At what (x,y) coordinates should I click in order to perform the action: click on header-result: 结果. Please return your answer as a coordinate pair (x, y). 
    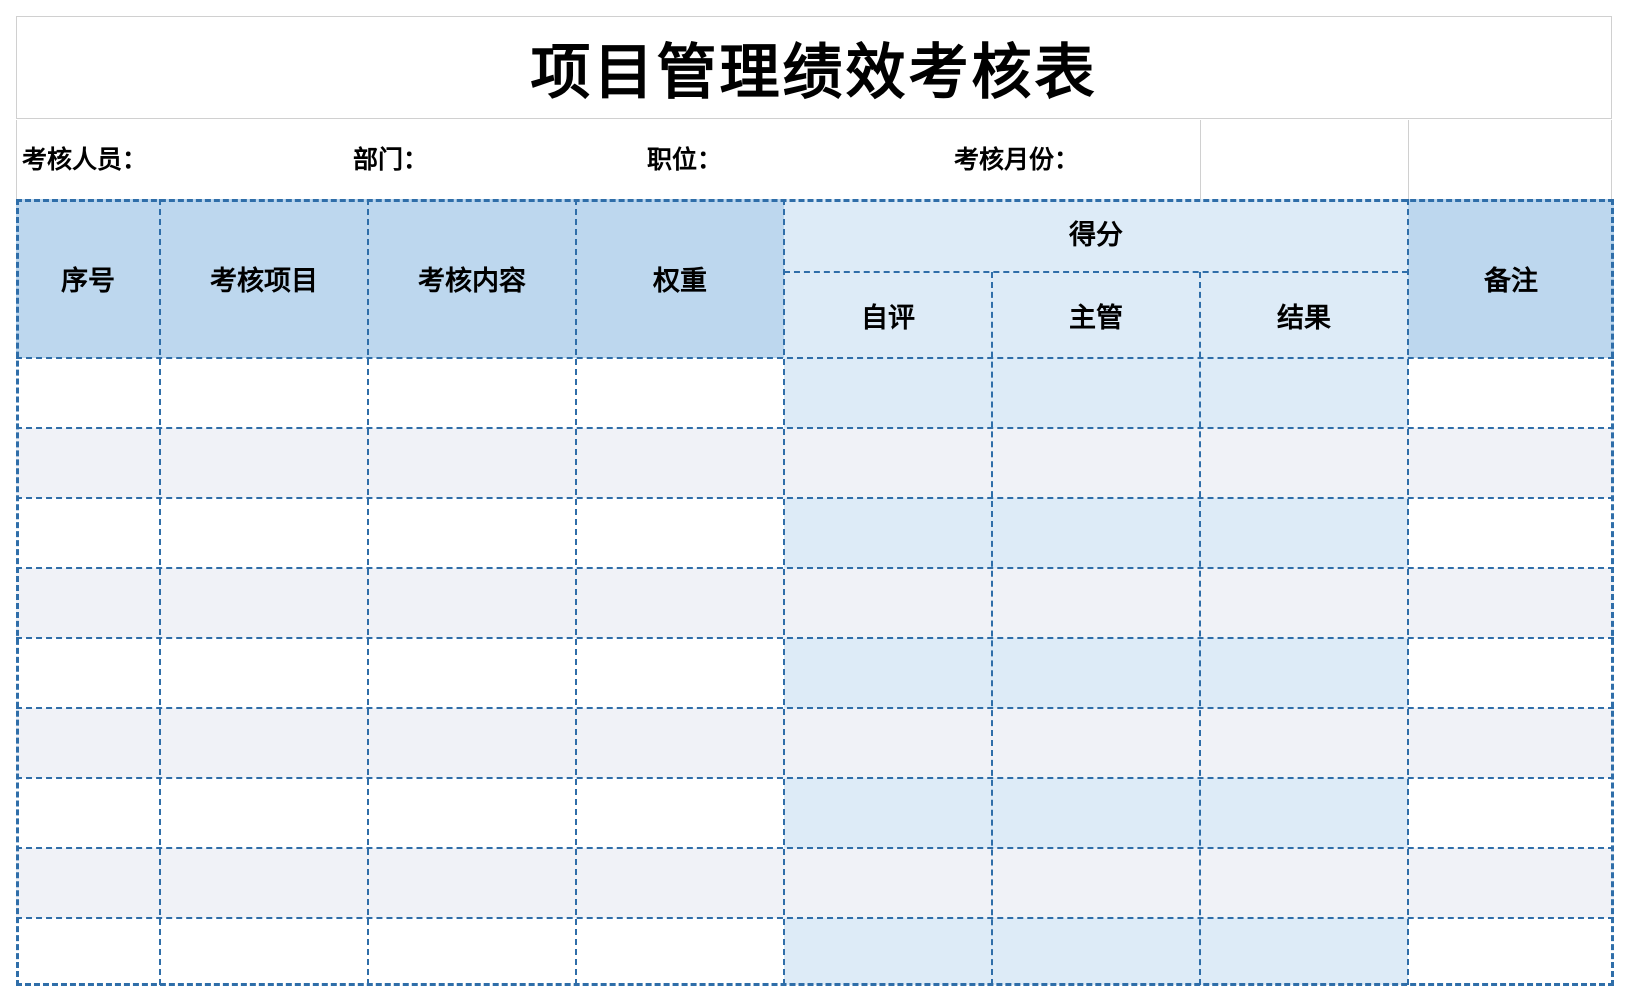
    Looking at the image, I should click on (1304, 315).